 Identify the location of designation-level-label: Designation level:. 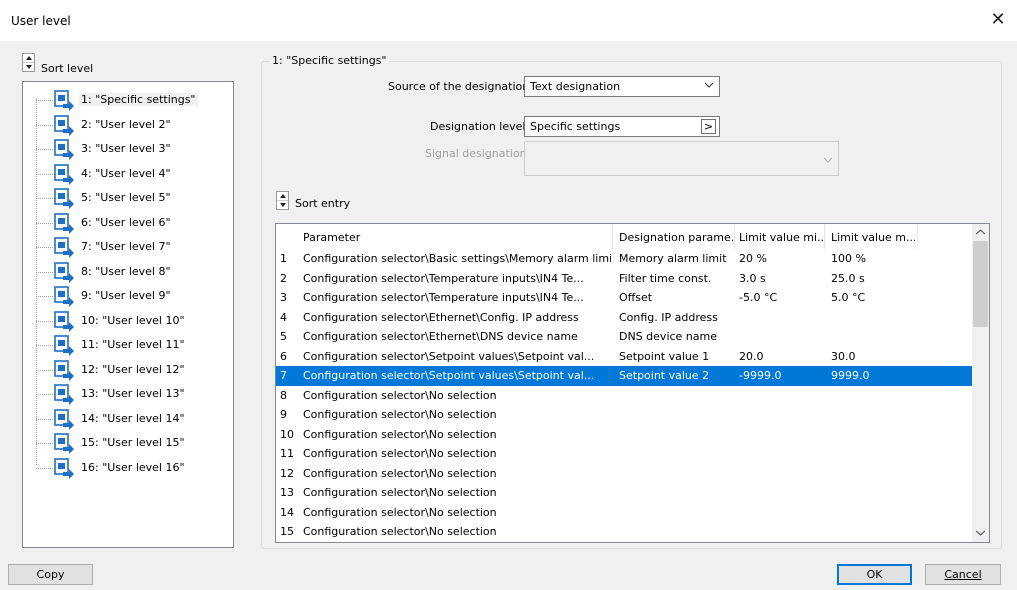
(480, 126).